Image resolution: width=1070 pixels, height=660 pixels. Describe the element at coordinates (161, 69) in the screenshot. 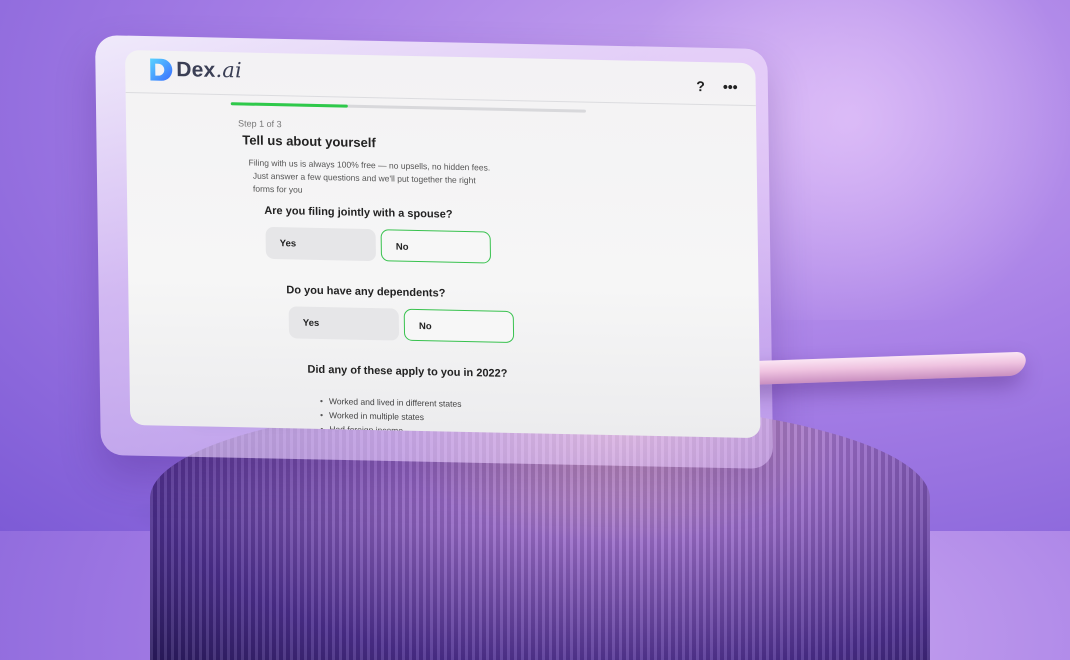

I see `dex-logo-icon` at that location.